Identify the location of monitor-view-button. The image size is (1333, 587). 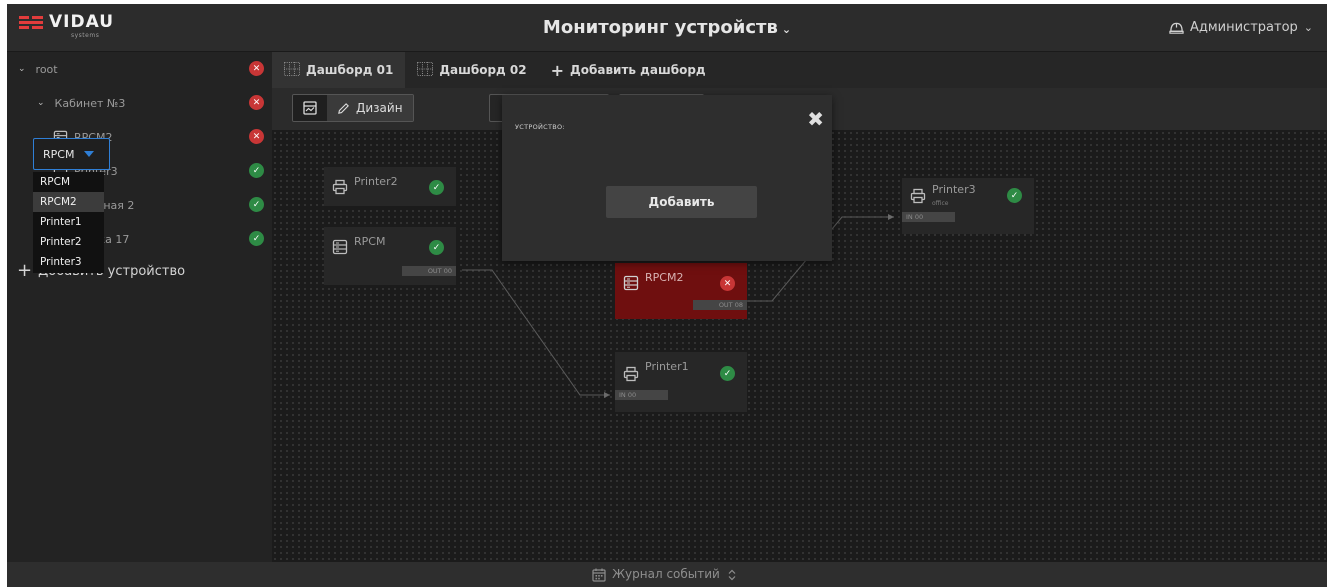
(310, 108).